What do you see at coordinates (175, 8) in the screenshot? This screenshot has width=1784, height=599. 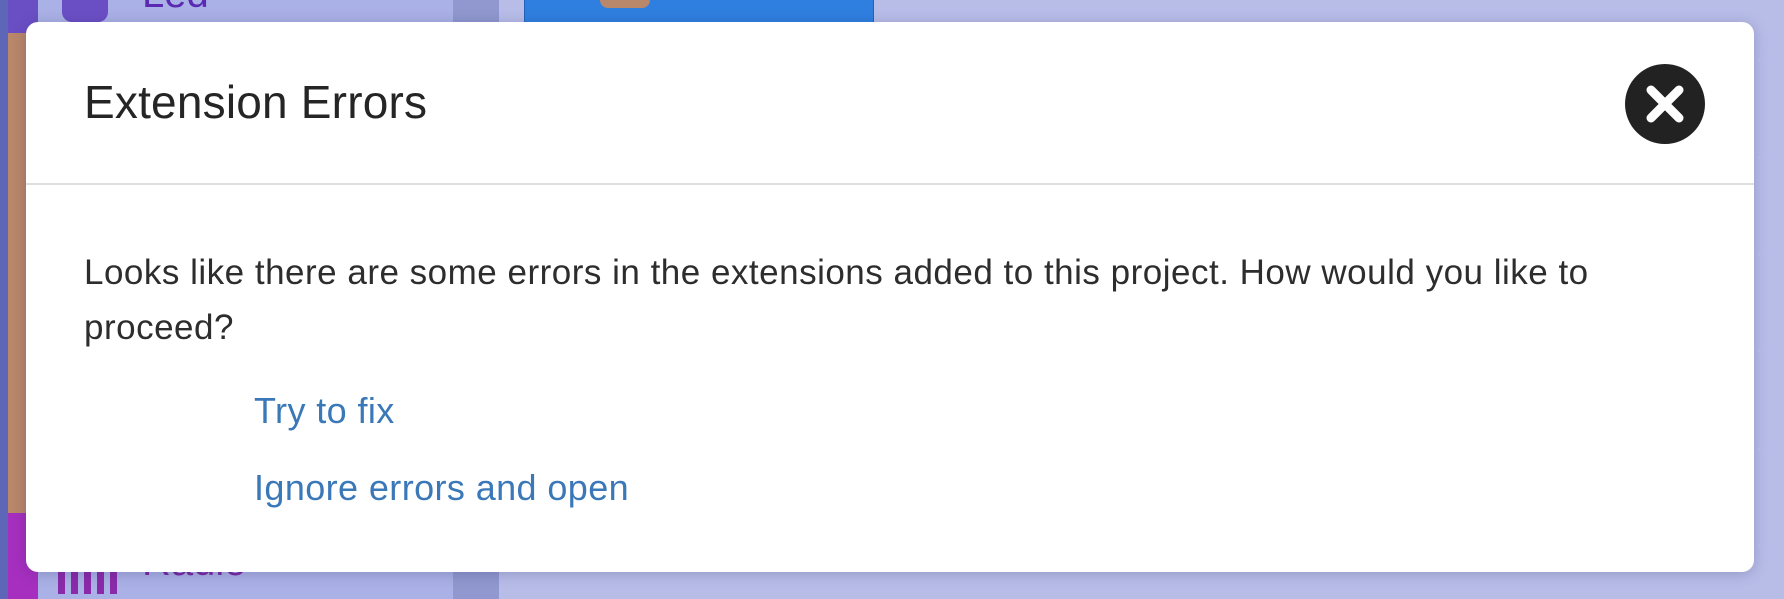 I see `category-led: Led` at bounding box center [175, 8].